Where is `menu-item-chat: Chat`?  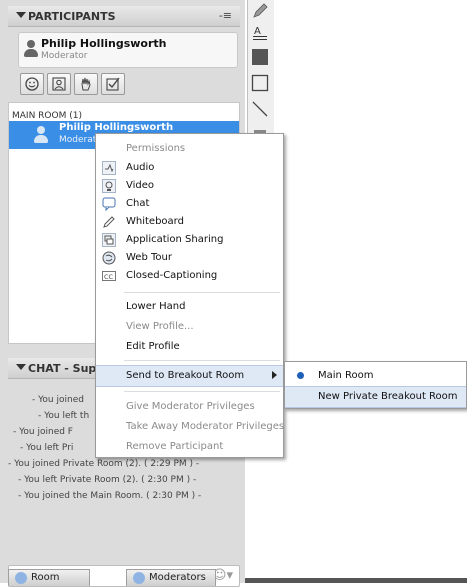 menu-item-chat: Chat is located at coordinates (189, 204).